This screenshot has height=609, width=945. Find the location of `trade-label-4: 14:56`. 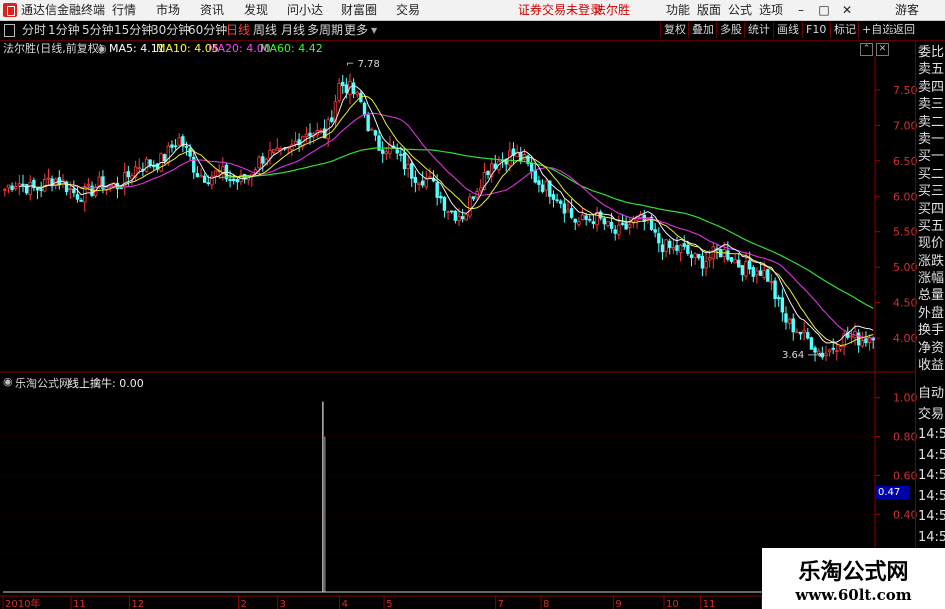

trade-label-4: 14:56 is located at coordinates (931, 475).